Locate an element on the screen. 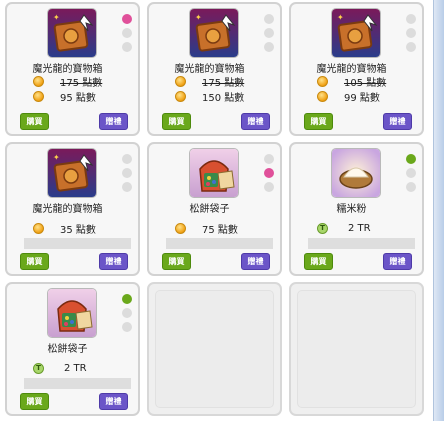  sale-price-row: 35 點數 is located at coordinates (64, 229).